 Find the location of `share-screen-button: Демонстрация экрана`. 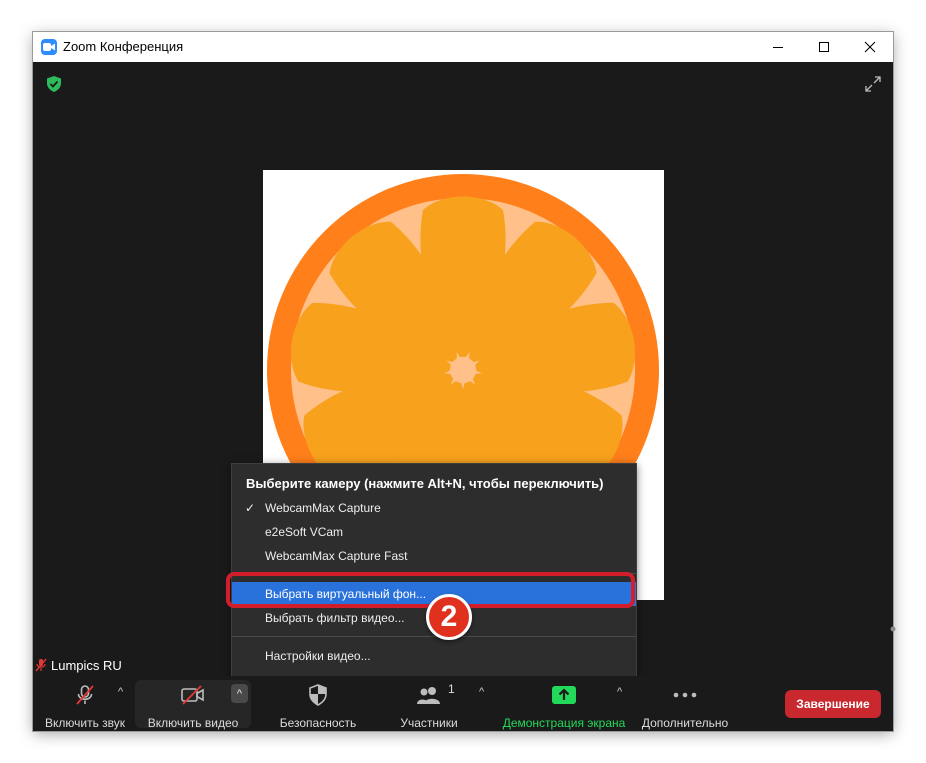

share-screen-button: Демонстрация экрана is located at coordinates (564, 703).